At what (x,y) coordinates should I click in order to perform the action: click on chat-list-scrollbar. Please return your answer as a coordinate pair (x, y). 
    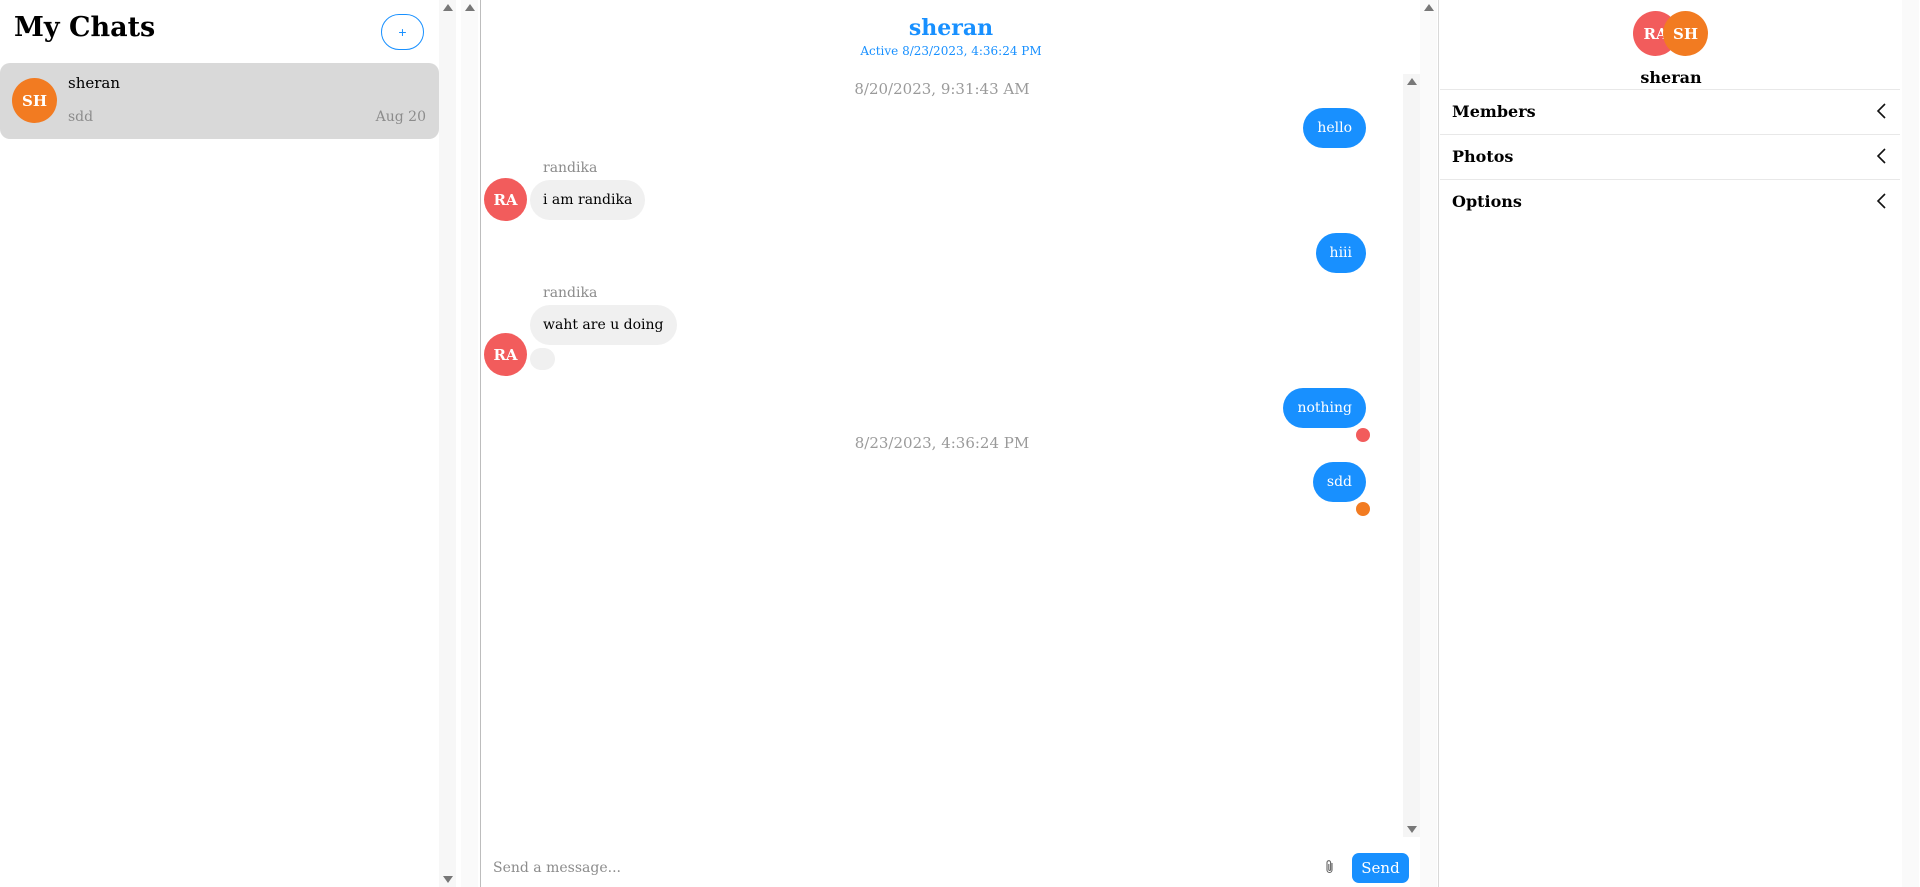
    Looking at the image, I should click on (447, 443).